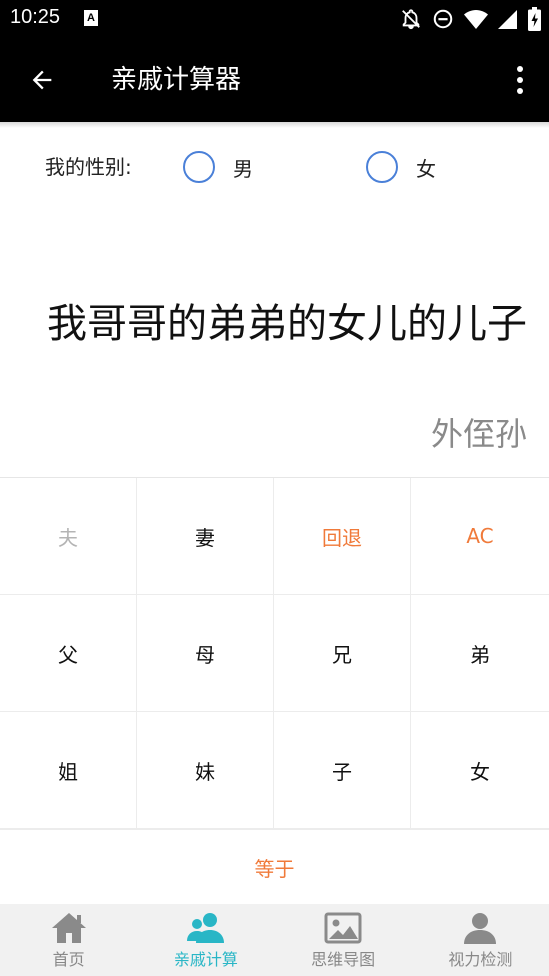 Image resolution: width=549 pixels, height=976 pixels. Describe the element at coordinates (176, 80) in the screenshot. I see `page-title: 亲戚计算器` at that location.